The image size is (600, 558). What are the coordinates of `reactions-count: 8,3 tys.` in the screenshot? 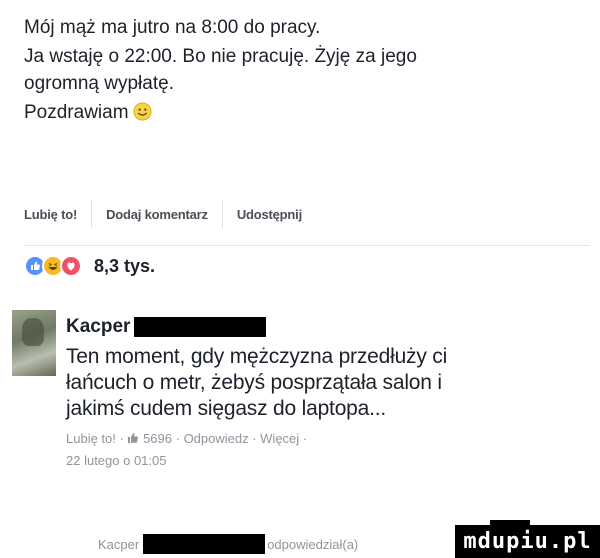 It's located at (125, 265).